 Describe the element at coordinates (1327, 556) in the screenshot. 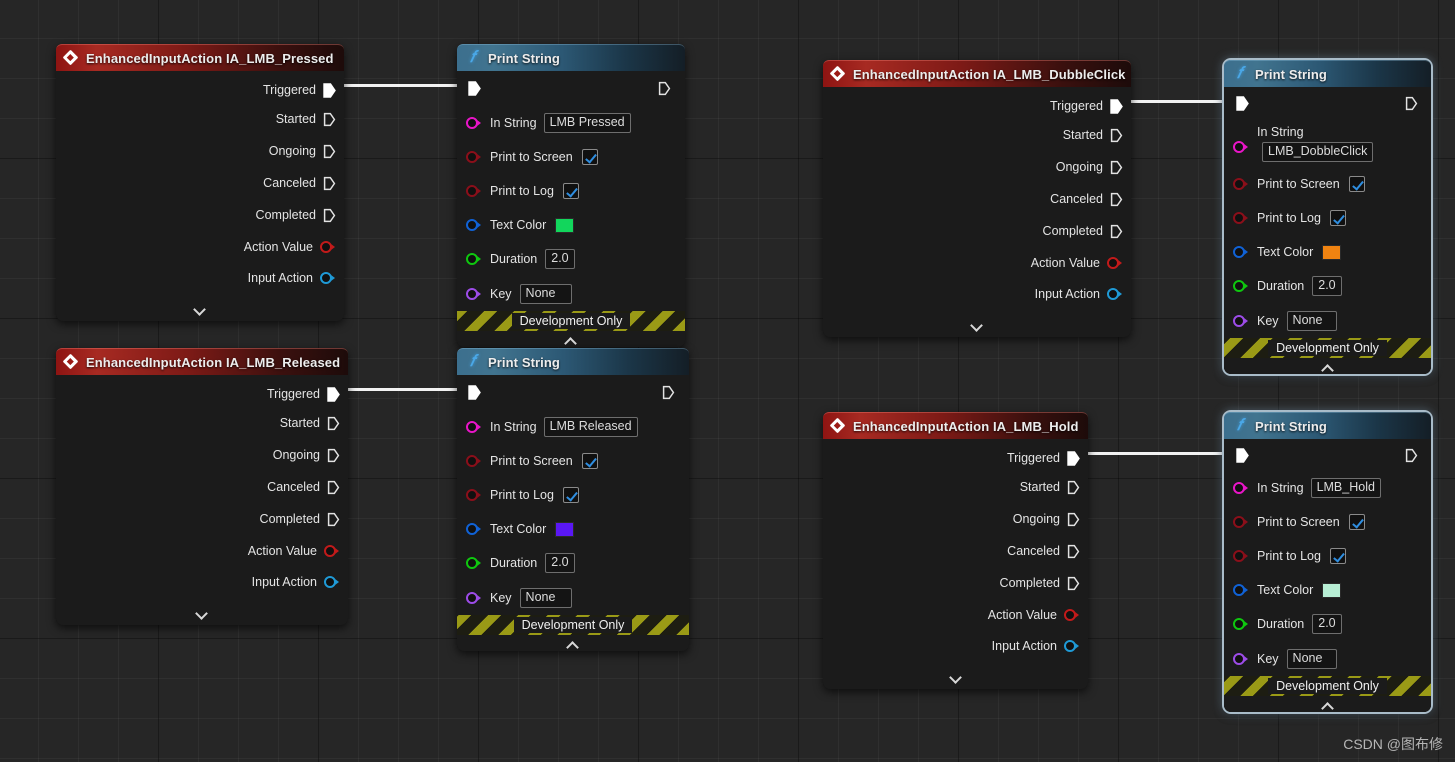

I see `pin-row-print-to-log: Print to Log` at that location.